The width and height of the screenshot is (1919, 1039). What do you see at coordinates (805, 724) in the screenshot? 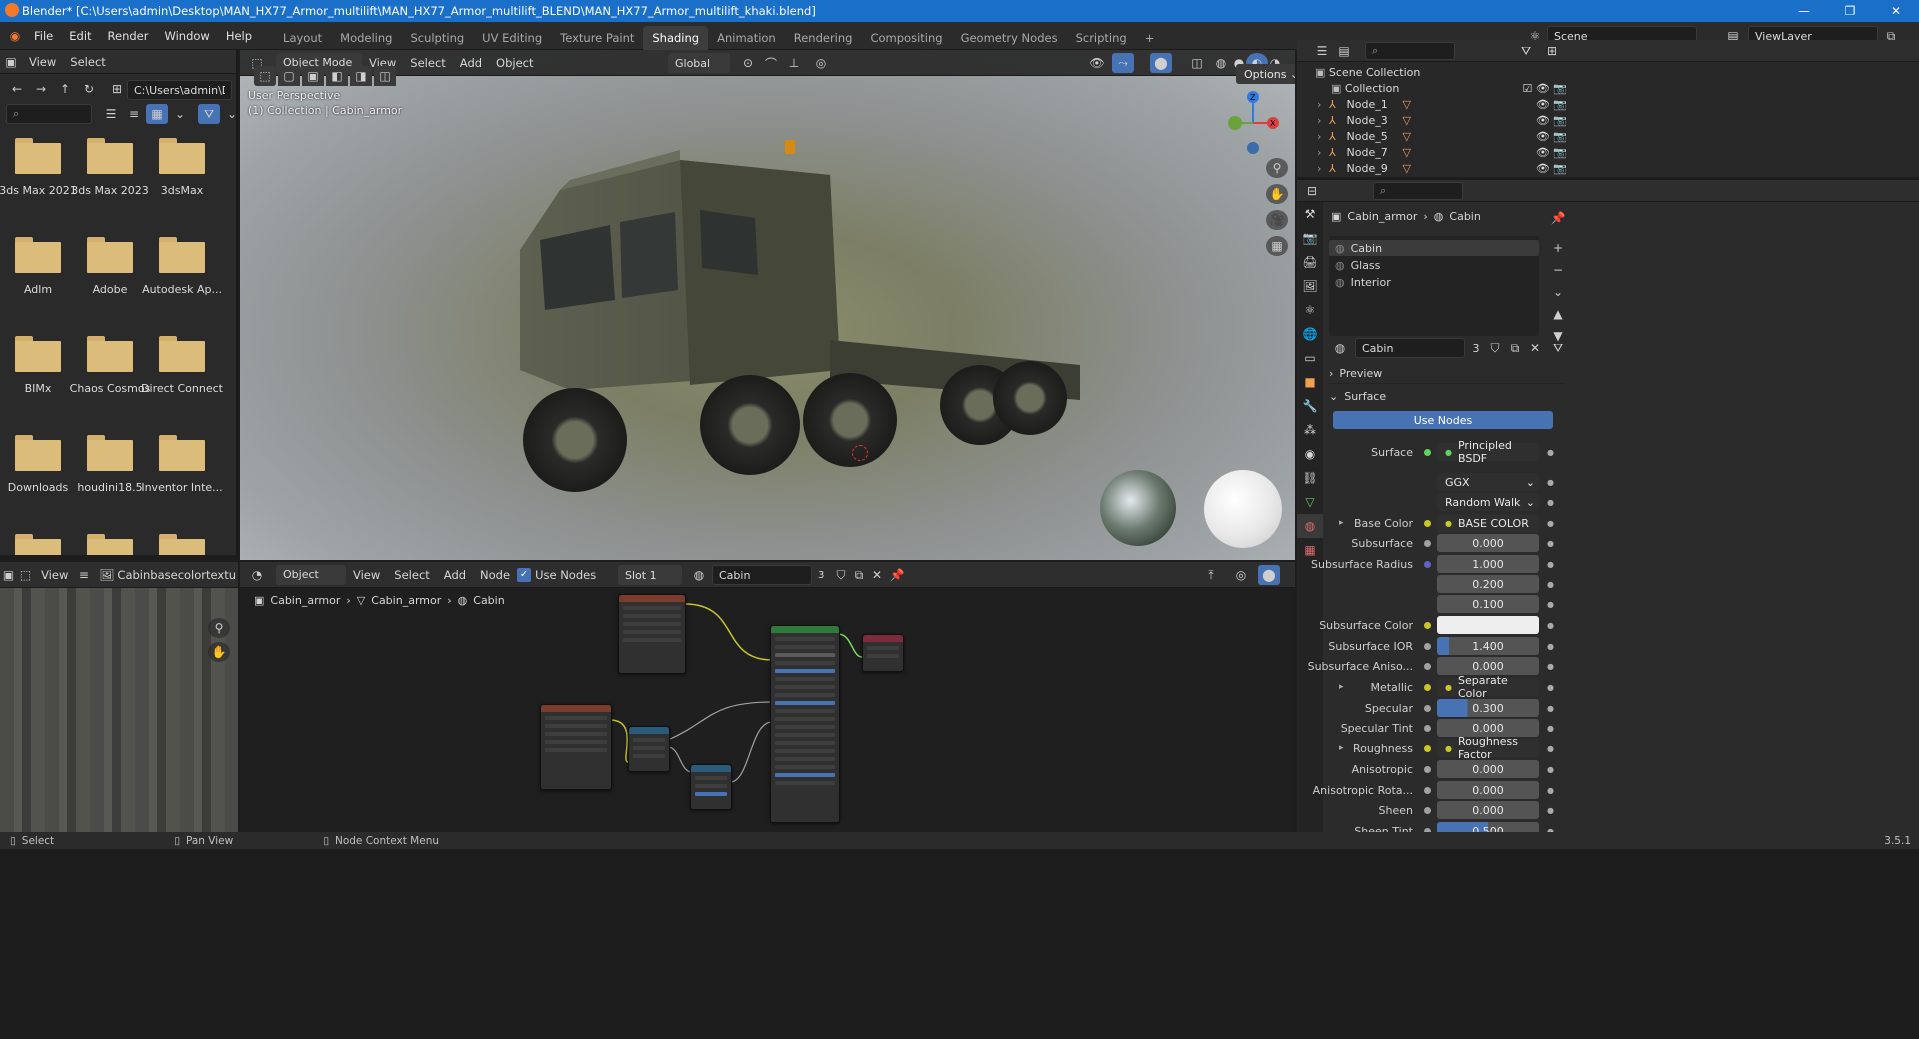
I see `principled-bsdf-node` at bounding box center [805, 724].